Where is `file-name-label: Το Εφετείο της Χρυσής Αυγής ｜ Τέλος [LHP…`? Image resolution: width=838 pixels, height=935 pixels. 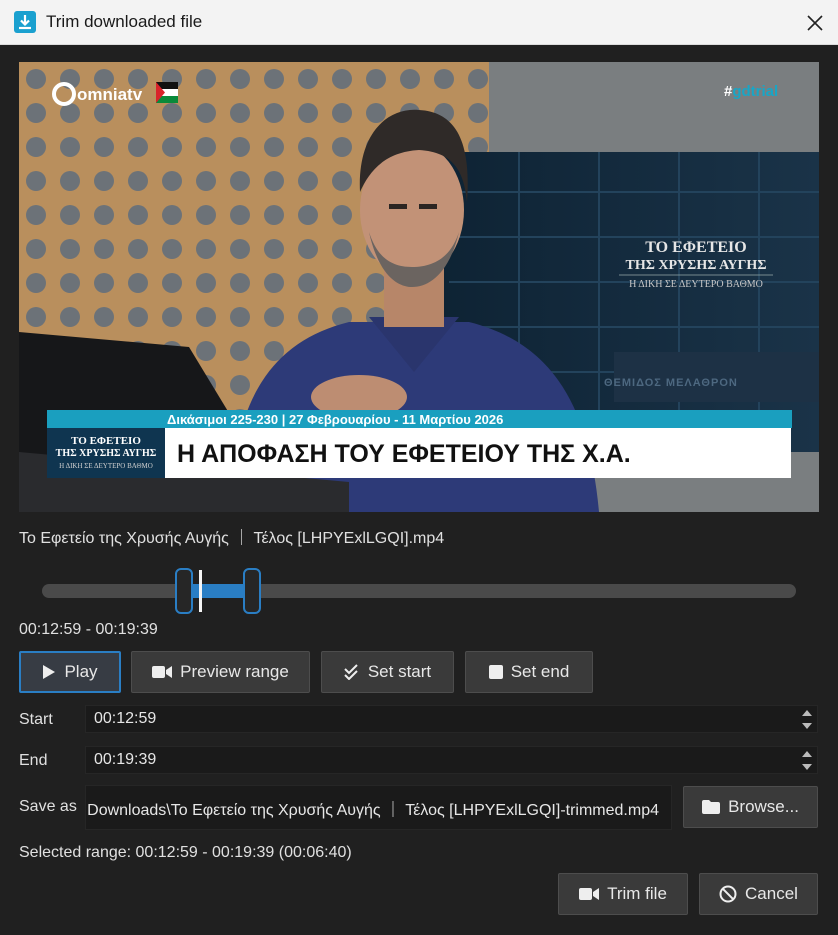
file-name-label: Το Εφετείο της Χρυσής Αυγής ｜ Τέλος [LHP… is located at coordinates (232, 538).